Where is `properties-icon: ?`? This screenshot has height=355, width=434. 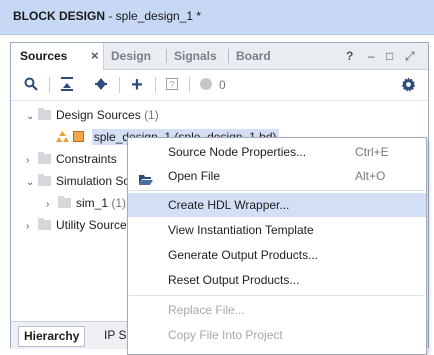 properties-icon: ? is located at coordinates (172, 85).